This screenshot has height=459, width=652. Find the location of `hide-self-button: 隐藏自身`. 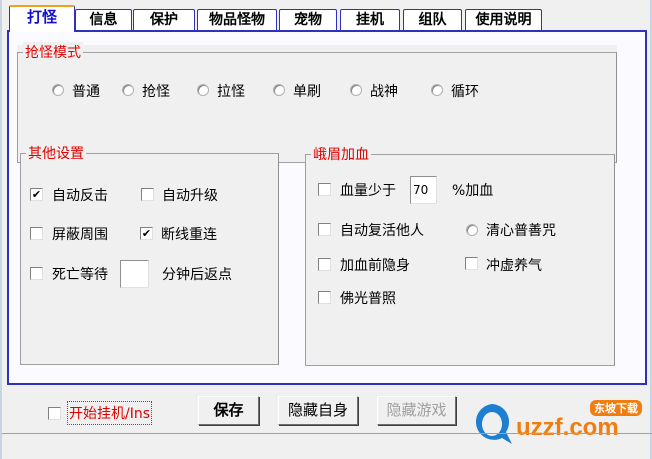

hide-self-button: 隐藏自身 is located at coordinates (318, 410).